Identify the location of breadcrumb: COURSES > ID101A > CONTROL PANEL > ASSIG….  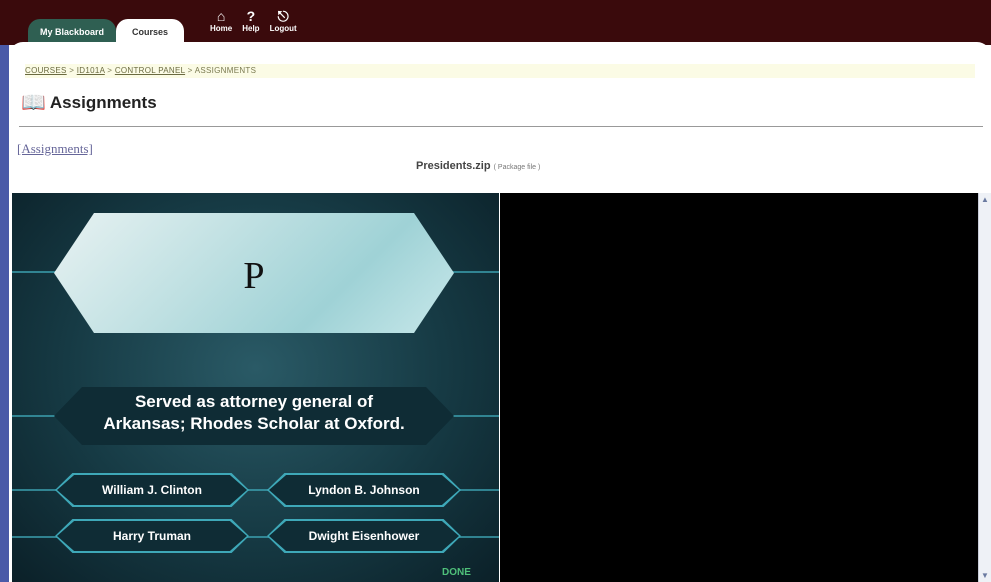
(500, 71).